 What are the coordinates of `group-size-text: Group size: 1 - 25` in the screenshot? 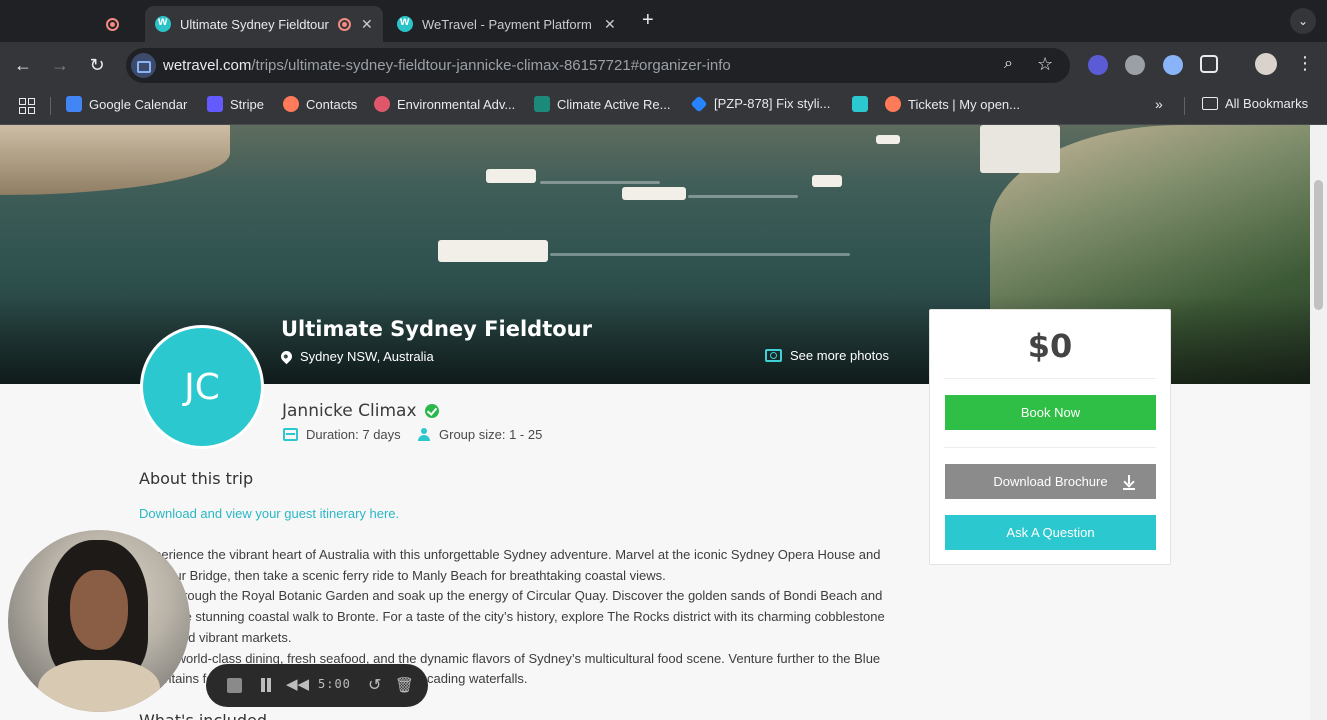 It's located at (491, 434).